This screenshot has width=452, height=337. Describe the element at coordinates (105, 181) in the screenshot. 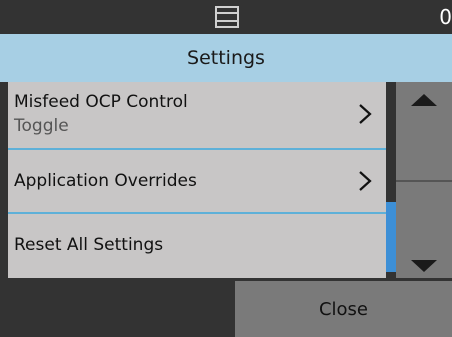

I see `list-item-label: Application Overrides` at that location.